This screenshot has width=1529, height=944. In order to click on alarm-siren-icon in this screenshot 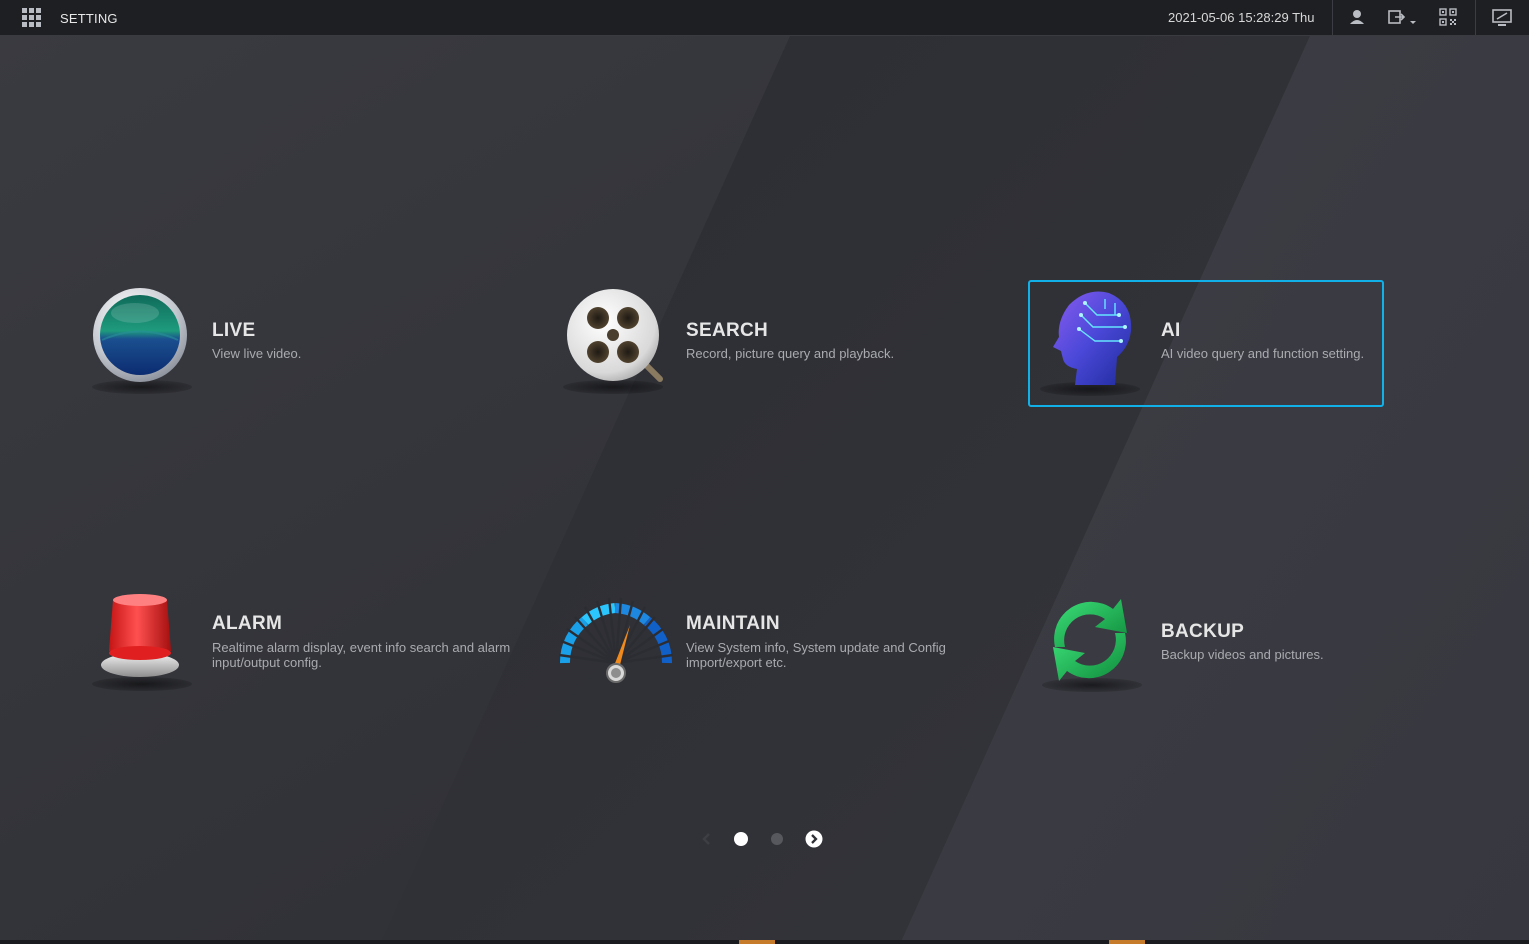, I will do `click(140, 635)`.